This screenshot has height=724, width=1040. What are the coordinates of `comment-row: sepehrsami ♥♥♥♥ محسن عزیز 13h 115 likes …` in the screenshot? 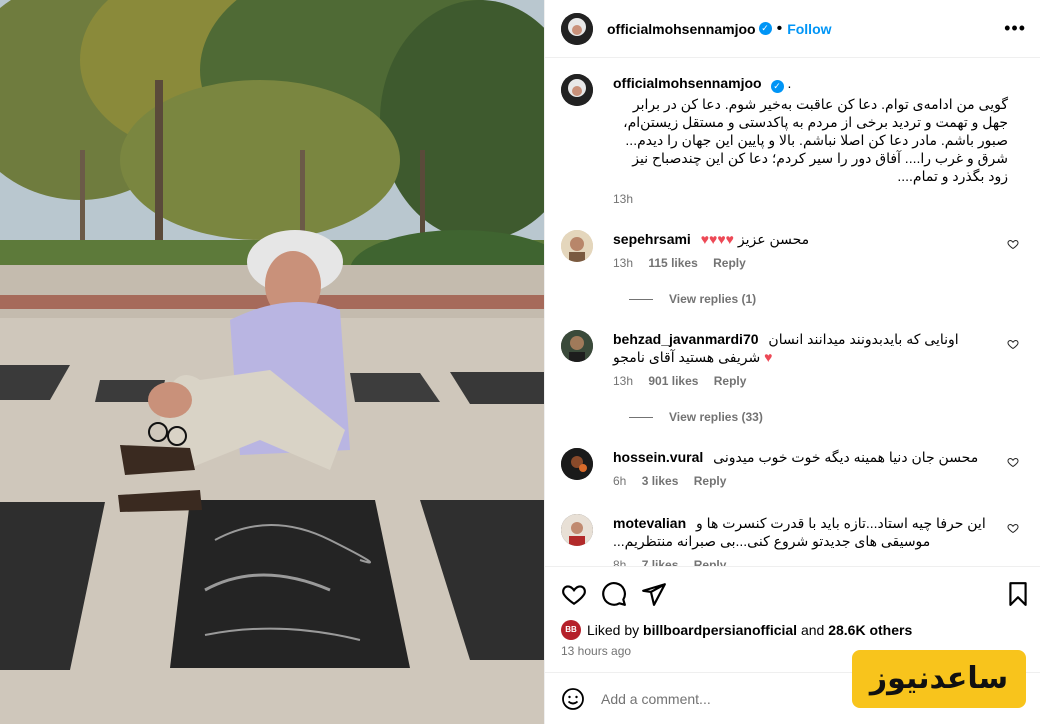 It's located at (793, 268).